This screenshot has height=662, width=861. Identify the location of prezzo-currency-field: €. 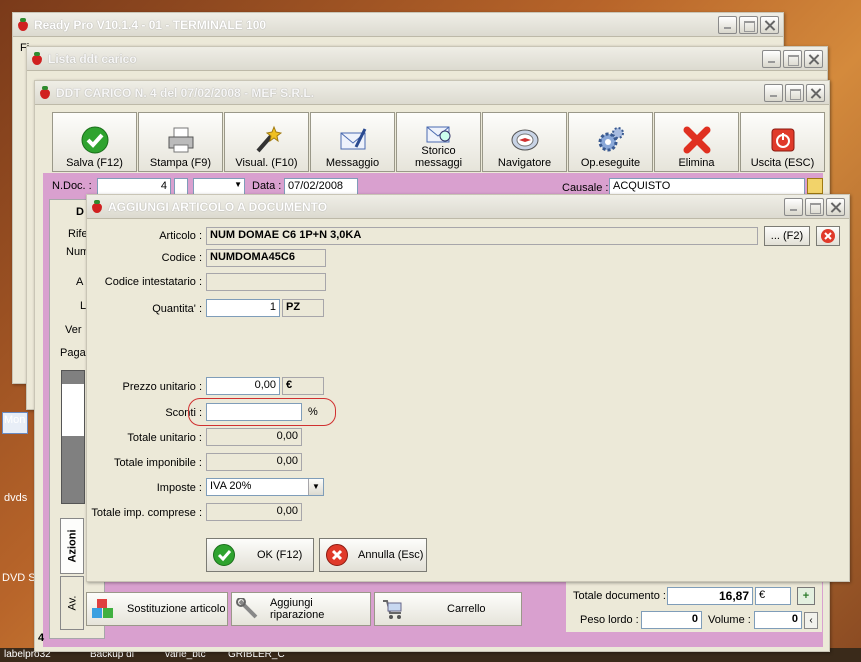
(303, 386).